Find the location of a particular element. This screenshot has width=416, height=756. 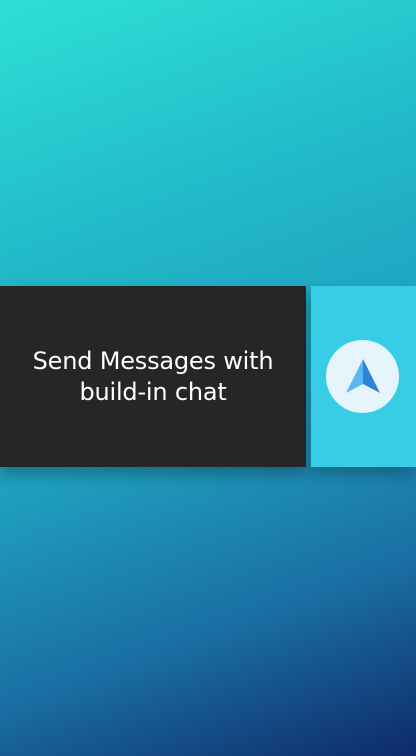

send-icon is located at coordinates (362, 375).